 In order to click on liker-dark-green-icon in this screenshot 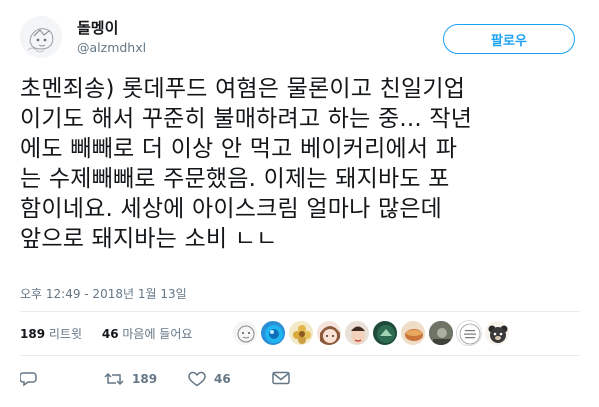, I will do `click(386, 334)`.